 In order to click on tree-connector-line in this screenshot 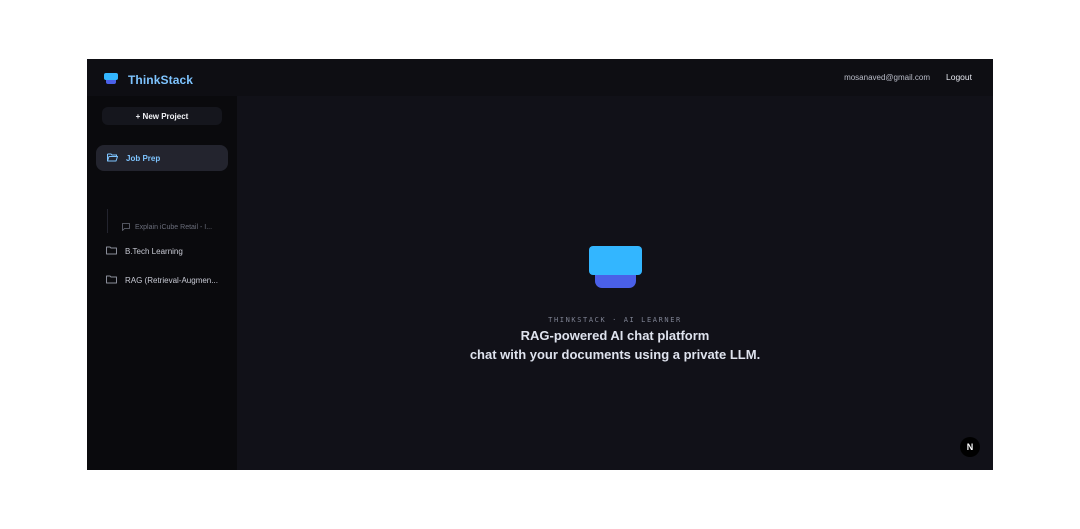, I will do `click(107, 221)`.